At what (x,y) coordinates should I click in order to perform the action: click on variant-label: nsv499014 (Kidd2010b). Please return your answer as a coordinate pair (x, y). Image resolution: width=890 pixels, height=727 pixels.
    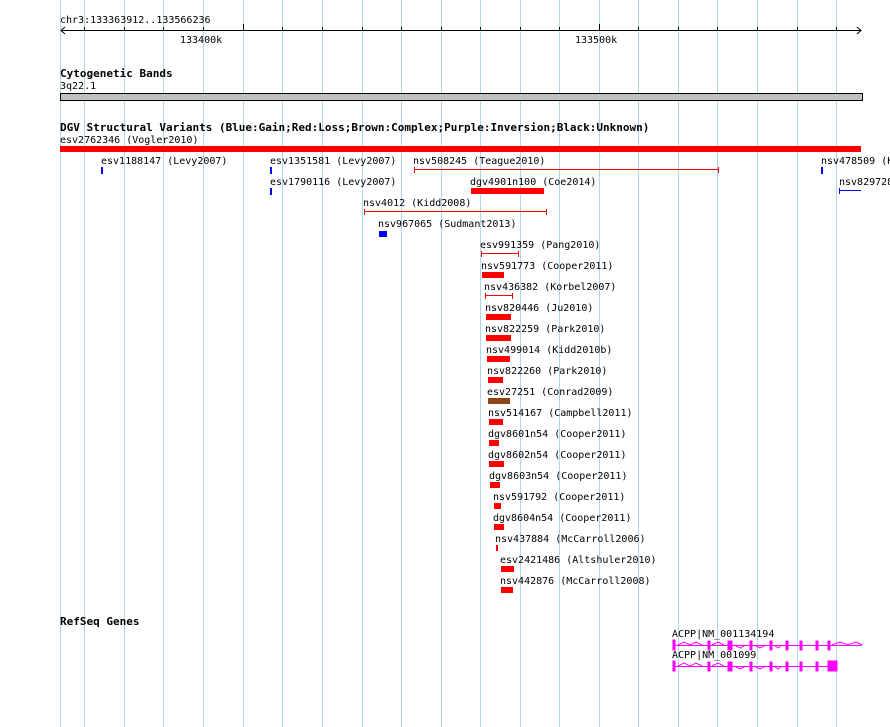
    Looking at the image, I should click on (549, 350).